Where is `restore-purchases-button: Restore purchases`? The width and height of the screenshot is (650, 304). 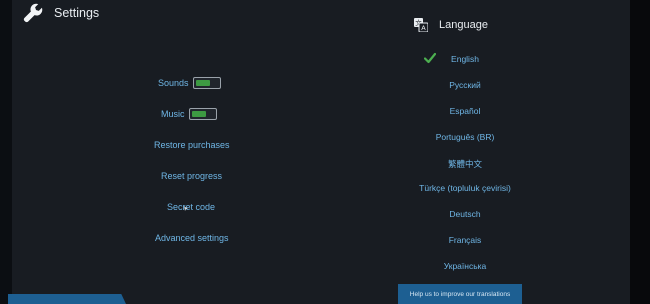
restore-purchases-button: Restore purchases is located at coordinates (192, 145).